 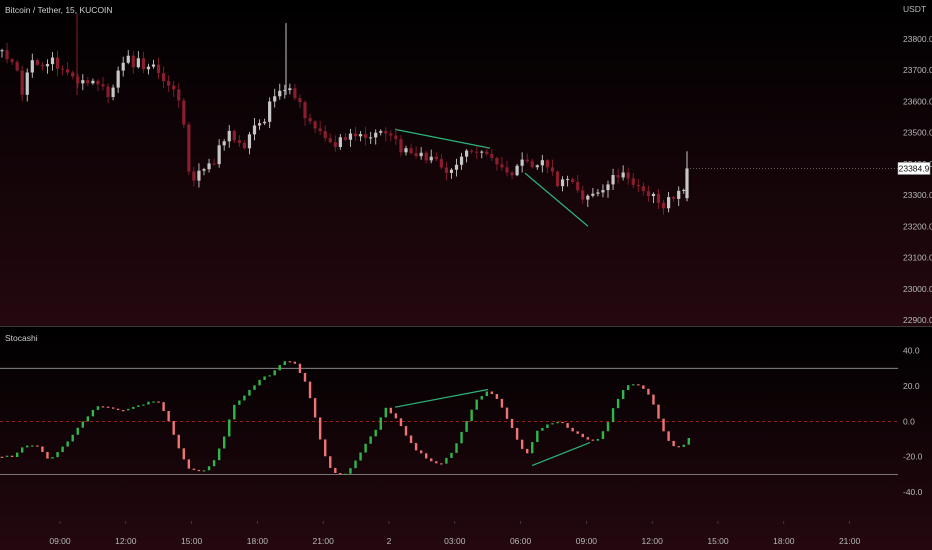 I want to click on indicator-title: Stocashi, so click(x=21, y=338).